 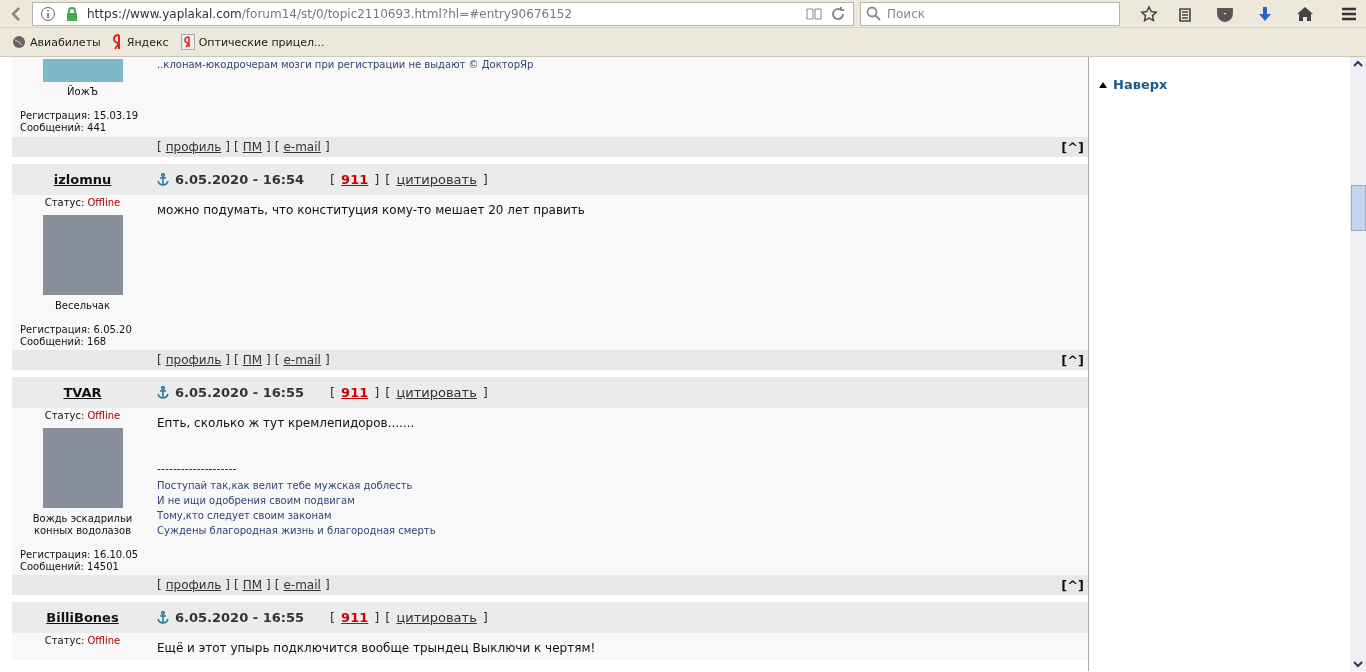 What do you see at coordinates (64, 128) in the screenshot?
I see `message-count: Сообщений: 441` at bounding box center [64, 128].